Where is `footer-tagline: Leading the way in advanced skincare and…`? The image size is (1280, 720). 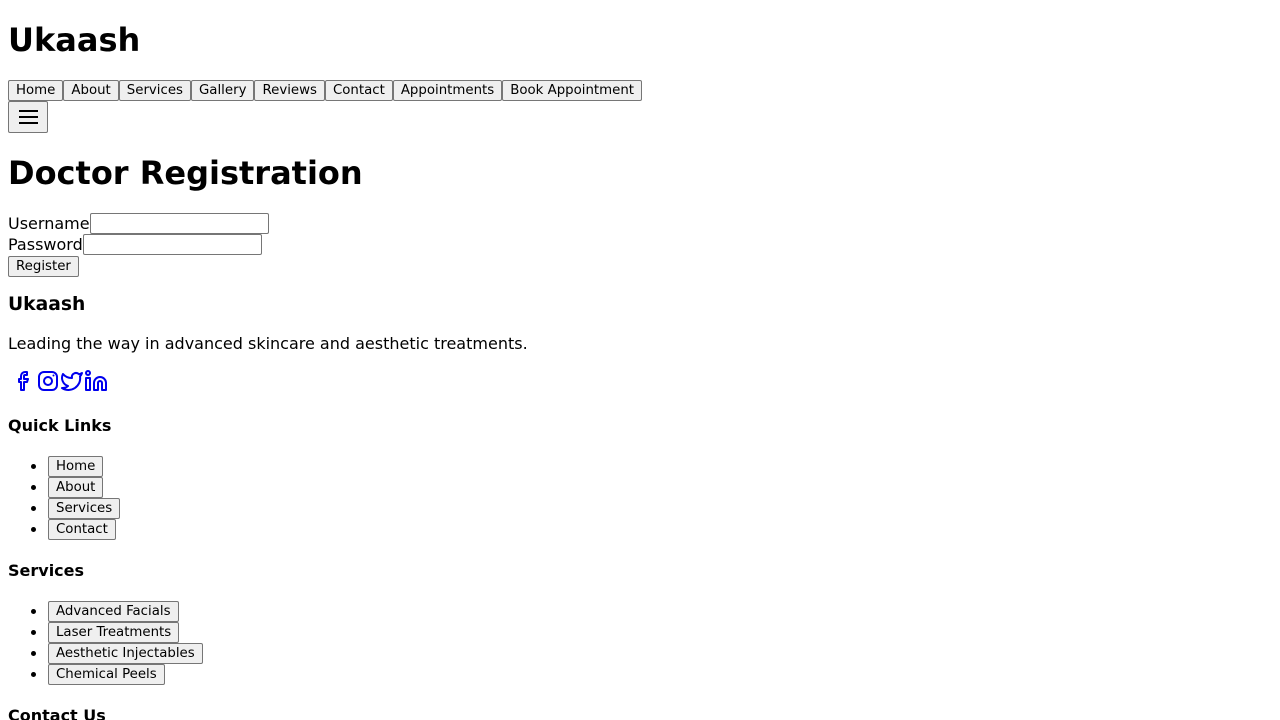
footer-tagline: Leading the way in advanced skincare and… is located at coordinates (268, 343).